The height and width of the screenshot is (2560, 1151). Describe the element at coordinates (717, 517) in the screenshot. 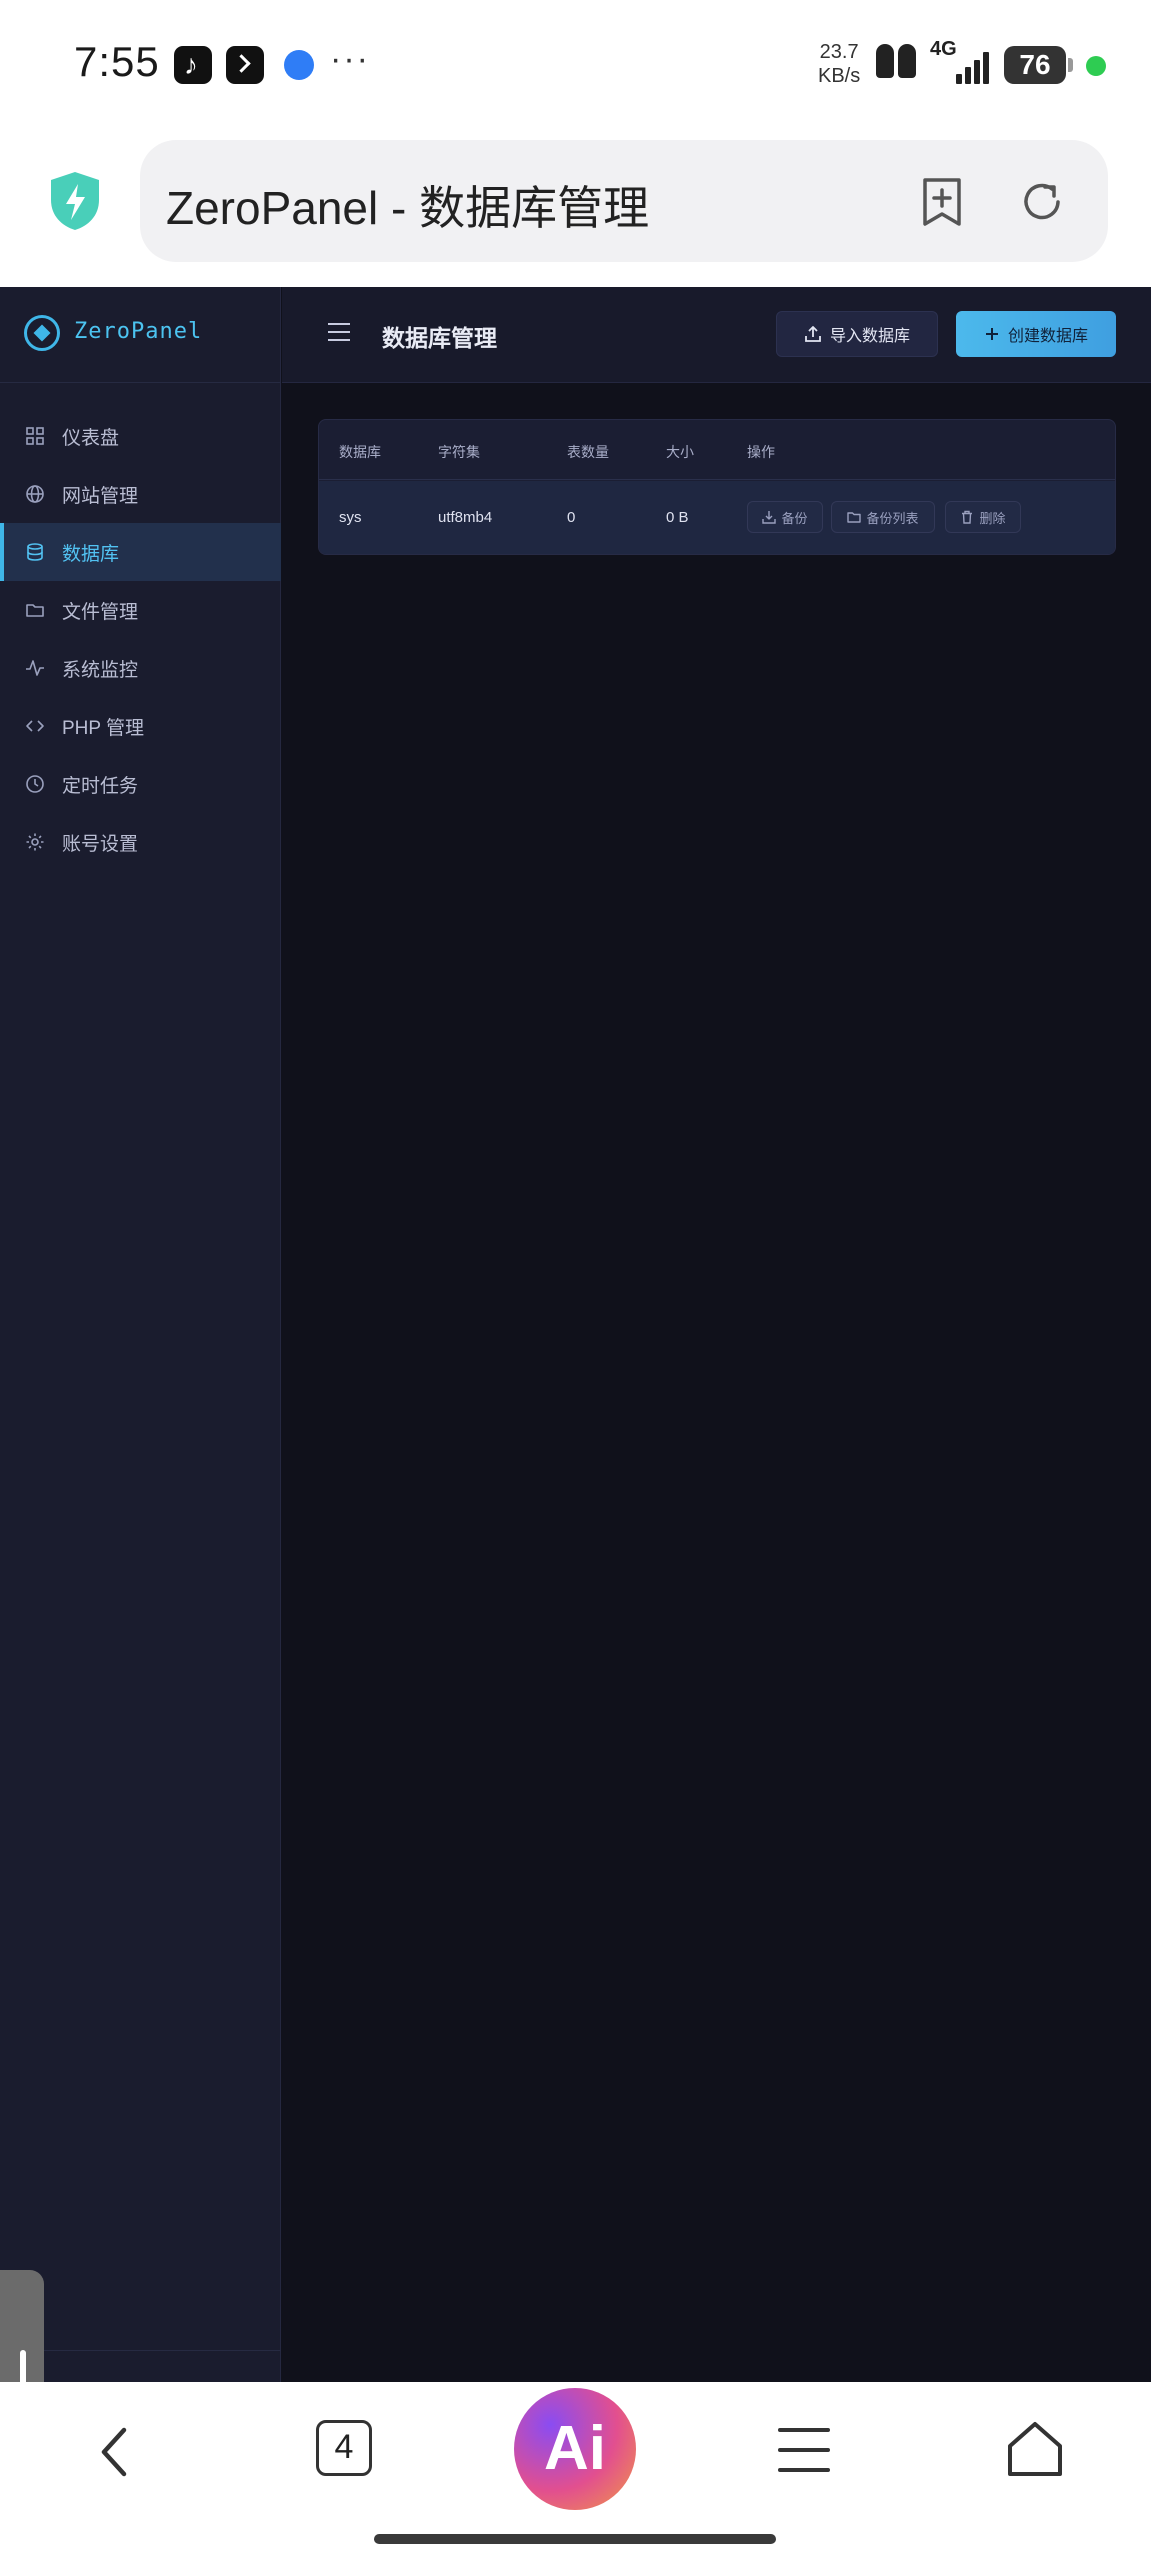

I see `table-row: sys utf8mb4 0 0 B 备份 备份列表 删除` at that location.